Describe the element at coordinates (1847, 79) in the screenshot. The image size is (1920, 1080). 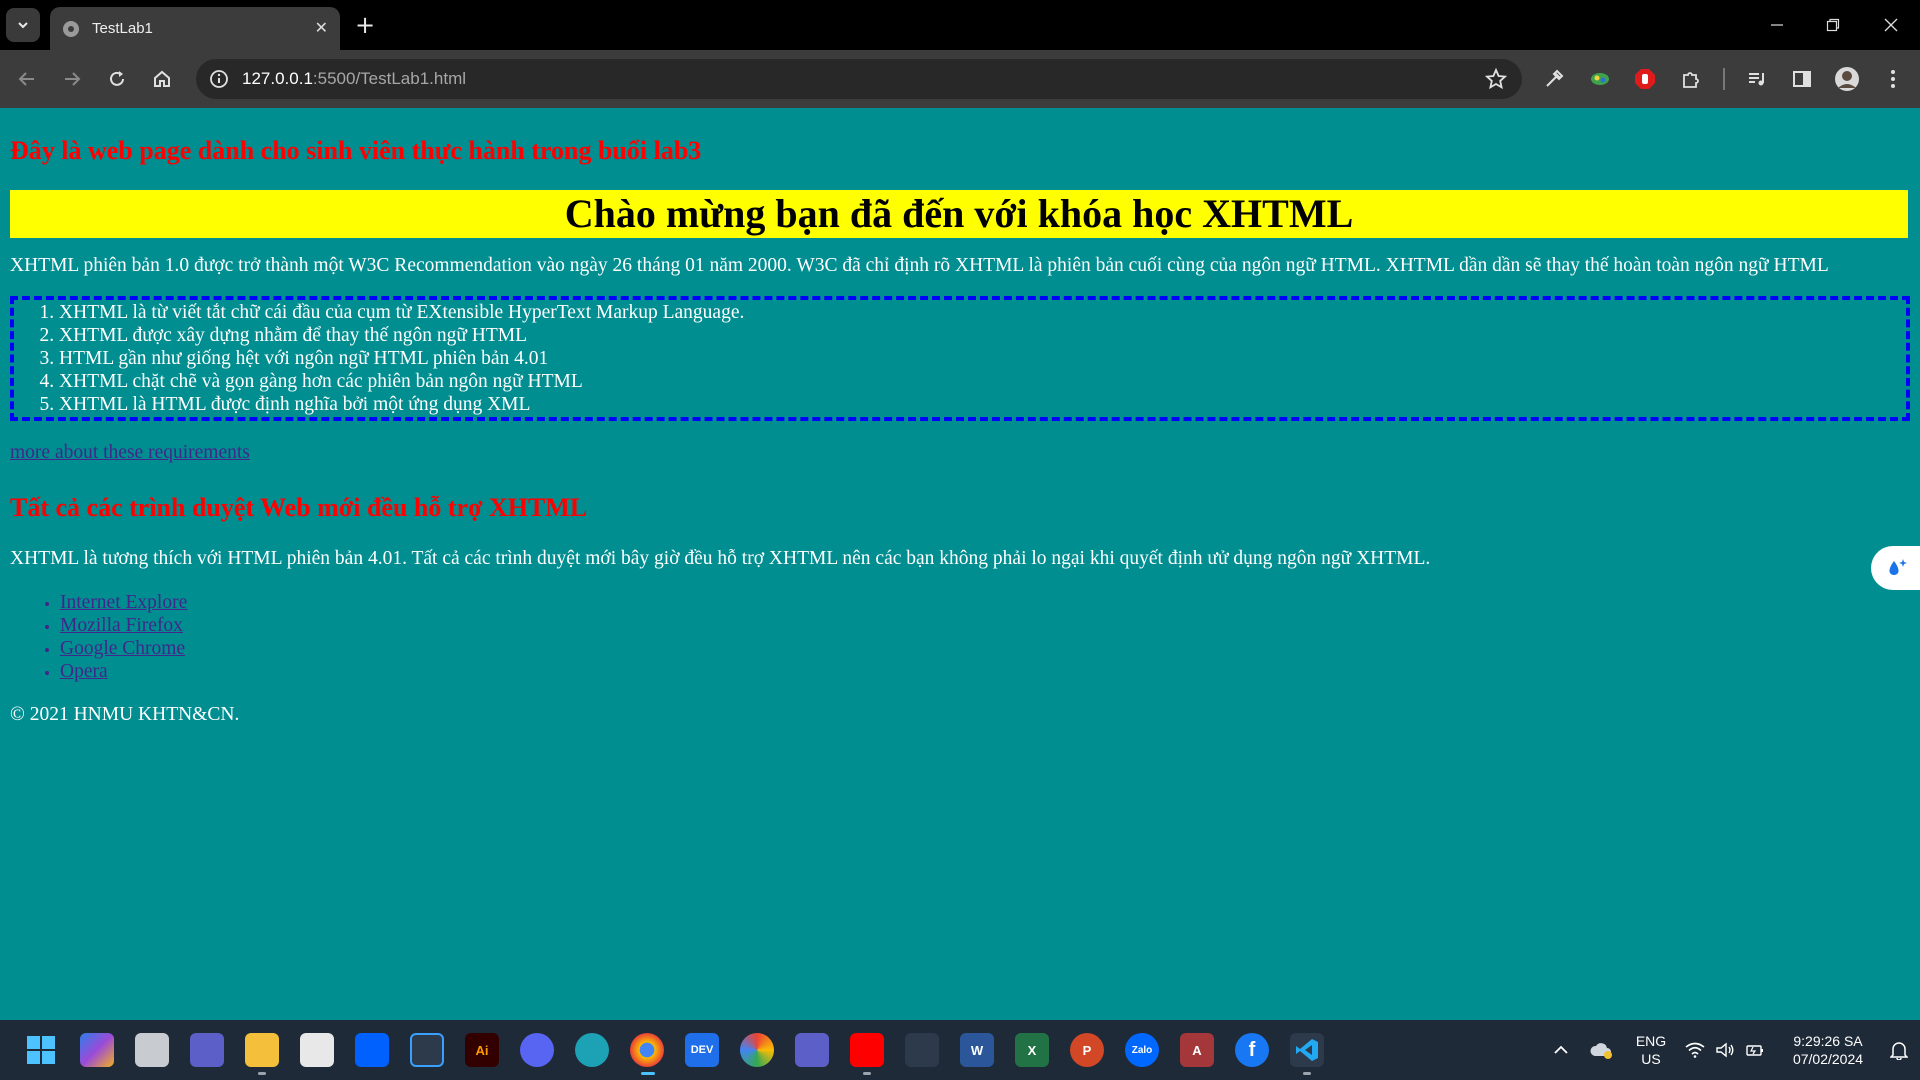
I see `profile-button` at that location.